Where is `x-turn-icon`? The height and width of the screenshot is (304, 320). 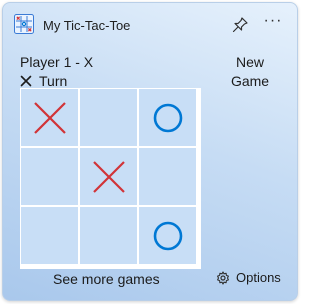 x-turn-icon is located at coordinates (26, 81).